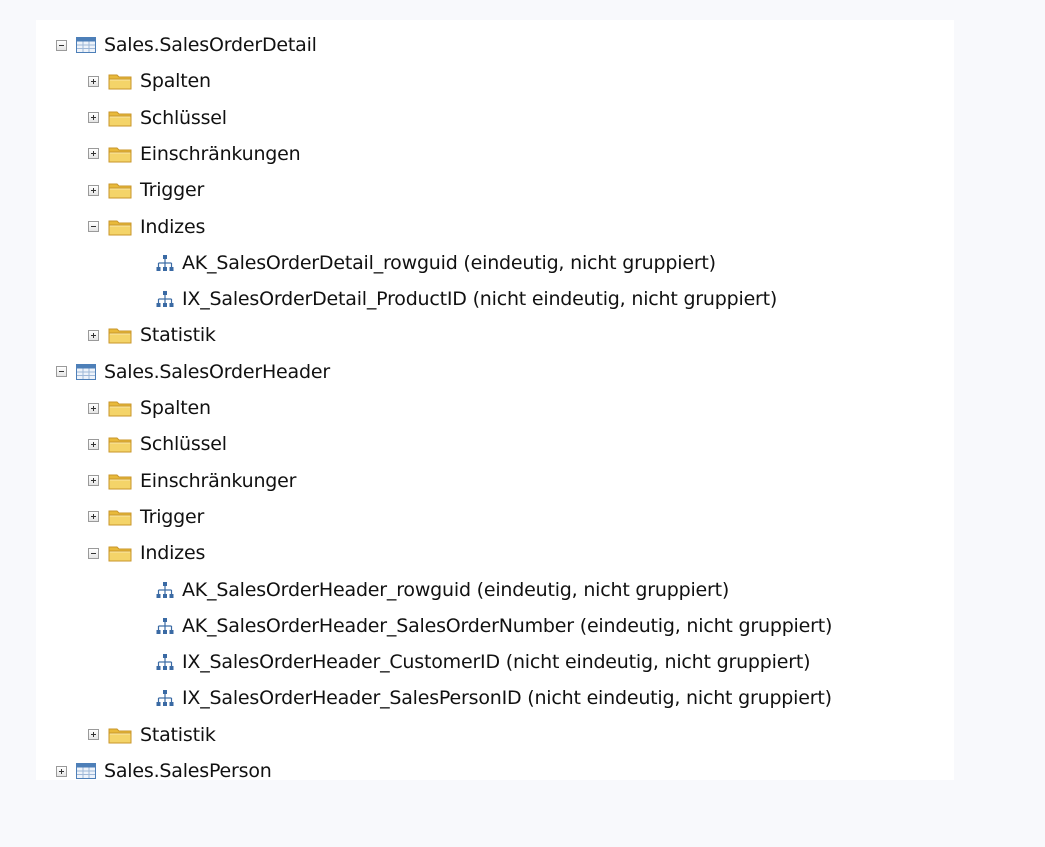 Image resolution: width=1045 pixels, height=847 pixels. I want to click on tree-node-label: Sales.SalesOrderHeader, so click(217, 371).